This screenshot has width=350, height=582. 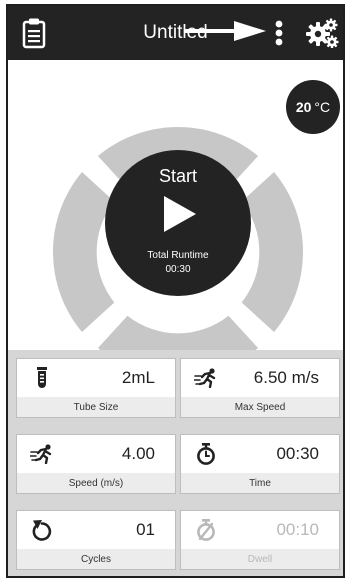 I want to click on play-icon, so click(x=180, y=214).